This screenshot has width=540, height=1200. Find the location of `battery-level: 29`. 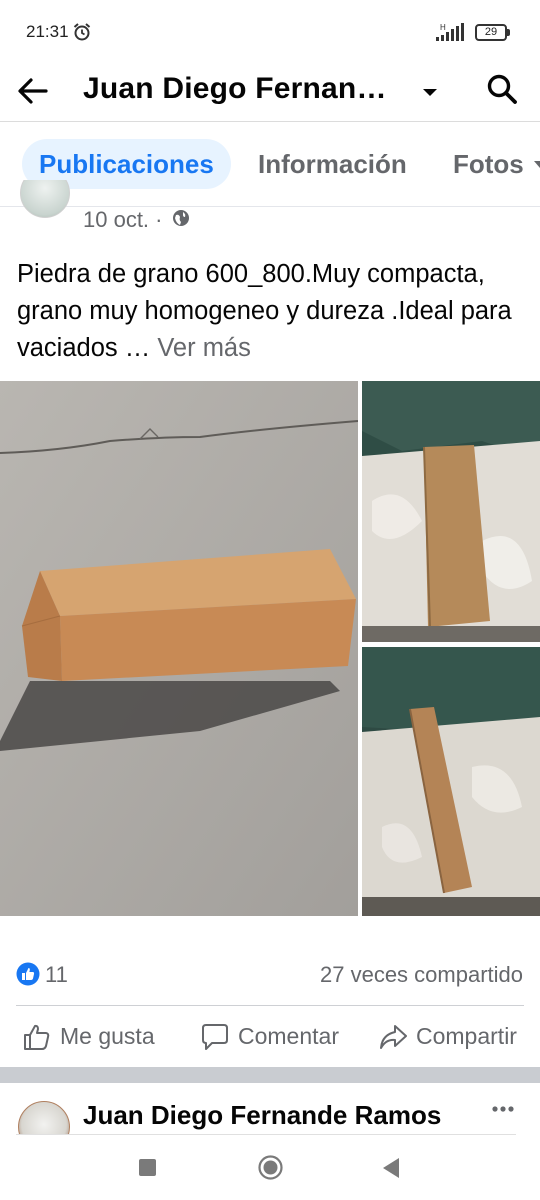

battery-level: 29 is located at coordinates (491, 32).